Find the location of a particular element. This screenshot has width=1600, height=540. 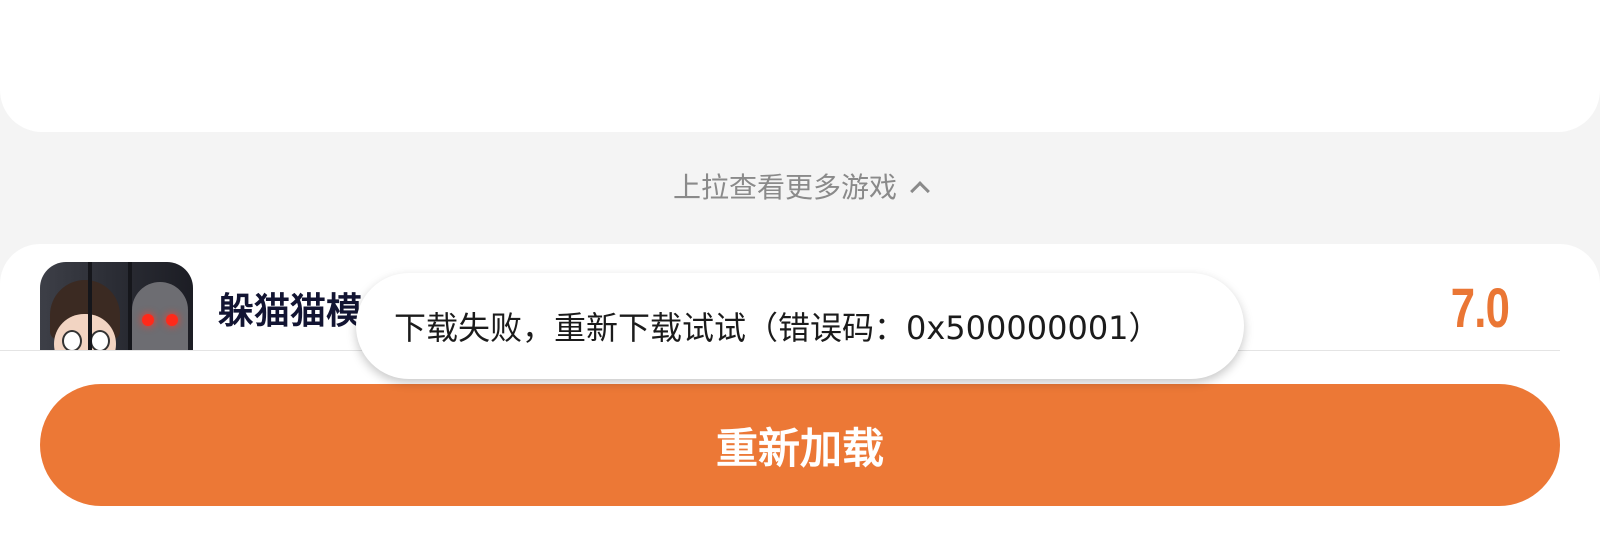

toast-message: 下载失败，重新下载试试（错误码：0x500000001） is located at coordinates (777, 328).